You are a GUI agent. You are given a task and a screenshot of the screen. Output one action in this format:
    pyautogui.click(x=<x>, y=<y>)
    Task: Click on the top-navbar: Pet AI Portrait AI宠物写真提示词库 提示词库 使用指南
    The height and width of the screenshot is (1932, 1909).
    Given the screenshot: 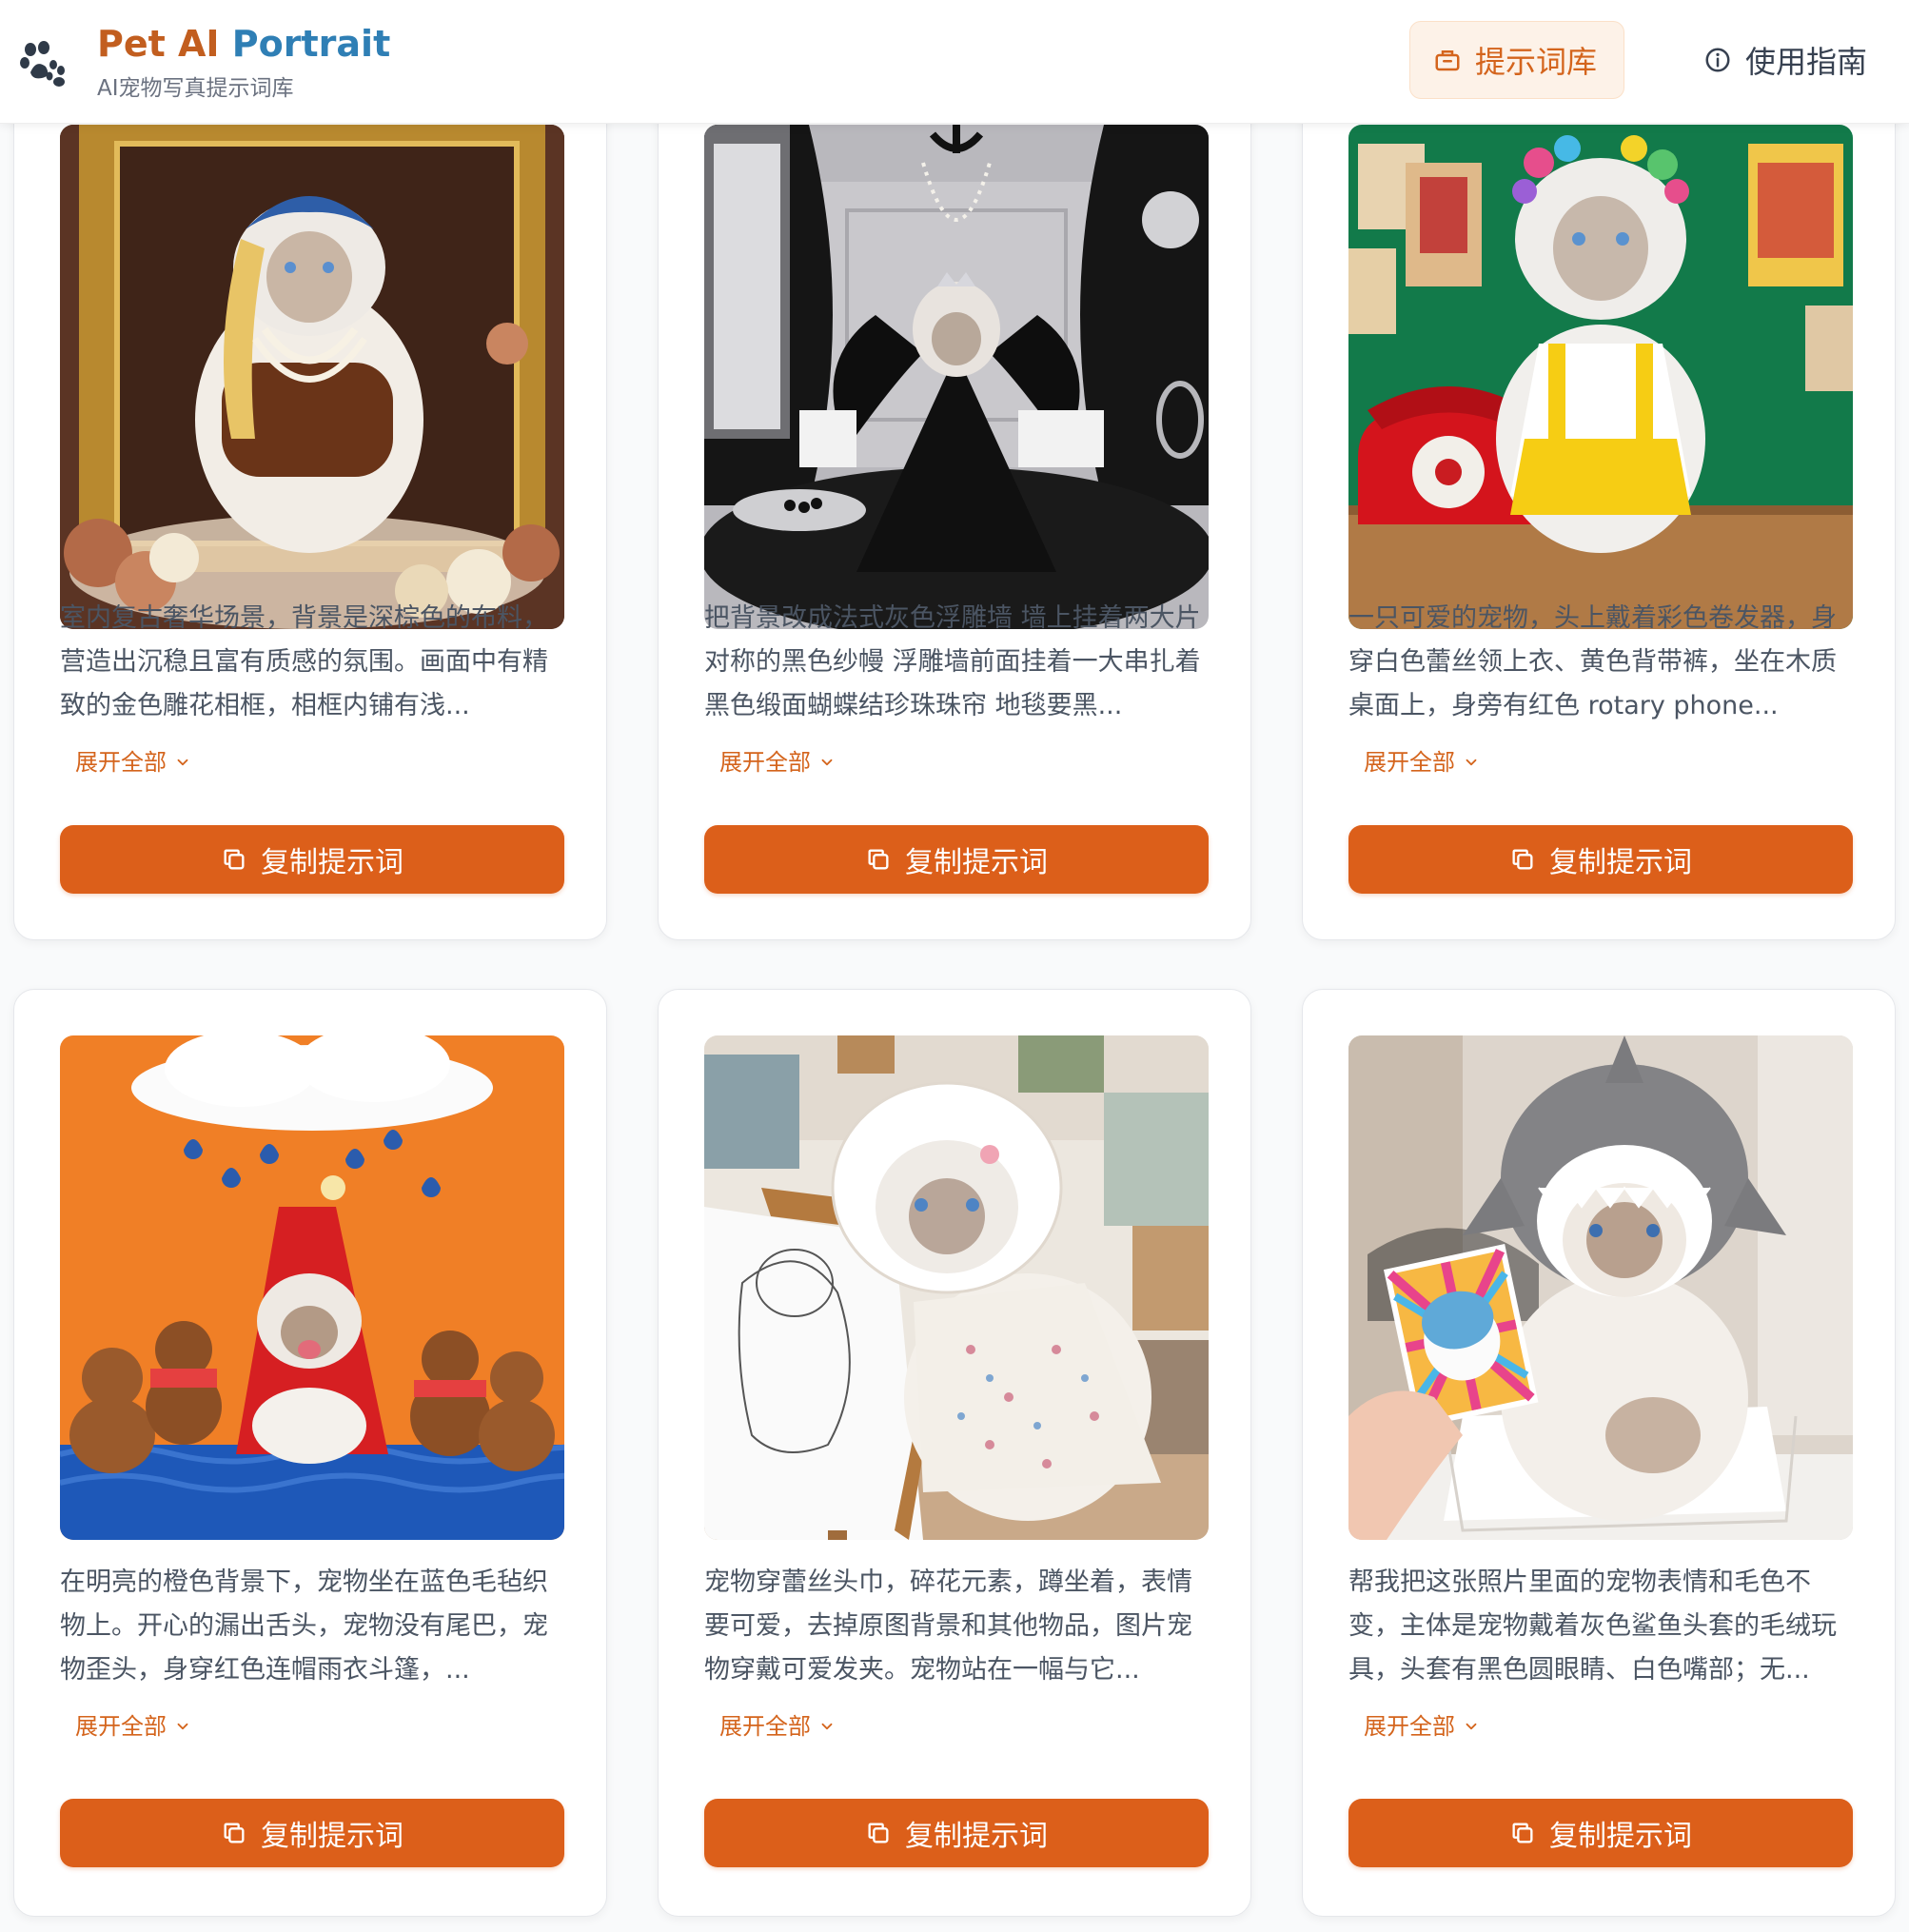 What is the action you would take?
    pyautogui.click(x=954, y=62)
    